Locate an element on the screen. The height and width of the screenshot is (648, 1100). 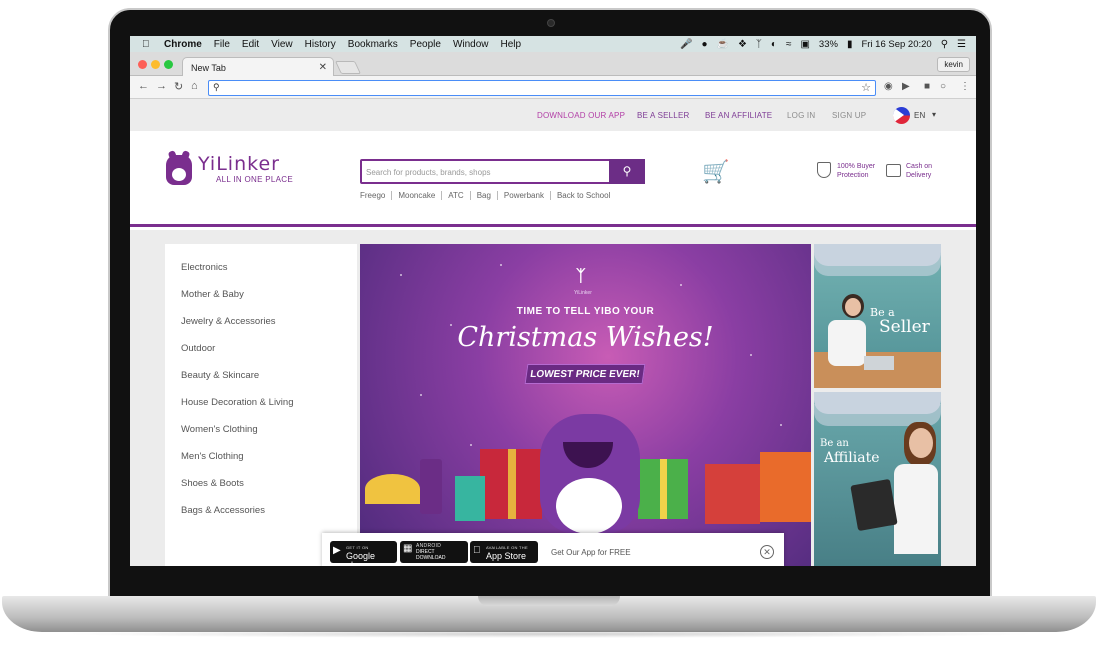
close-window-button is located at coordinates (142, 64).